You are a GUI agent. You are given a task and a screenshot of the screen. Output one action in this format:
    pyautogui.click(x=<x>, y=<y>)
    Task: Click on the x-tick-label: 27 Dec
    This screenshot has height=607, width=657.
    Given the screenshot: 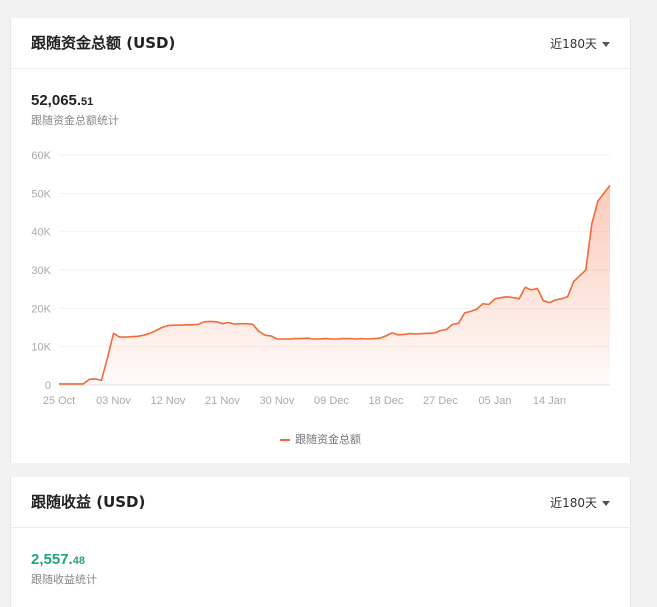 What is the action you would take?
    pyautogui.click(x=440, y=401)
    